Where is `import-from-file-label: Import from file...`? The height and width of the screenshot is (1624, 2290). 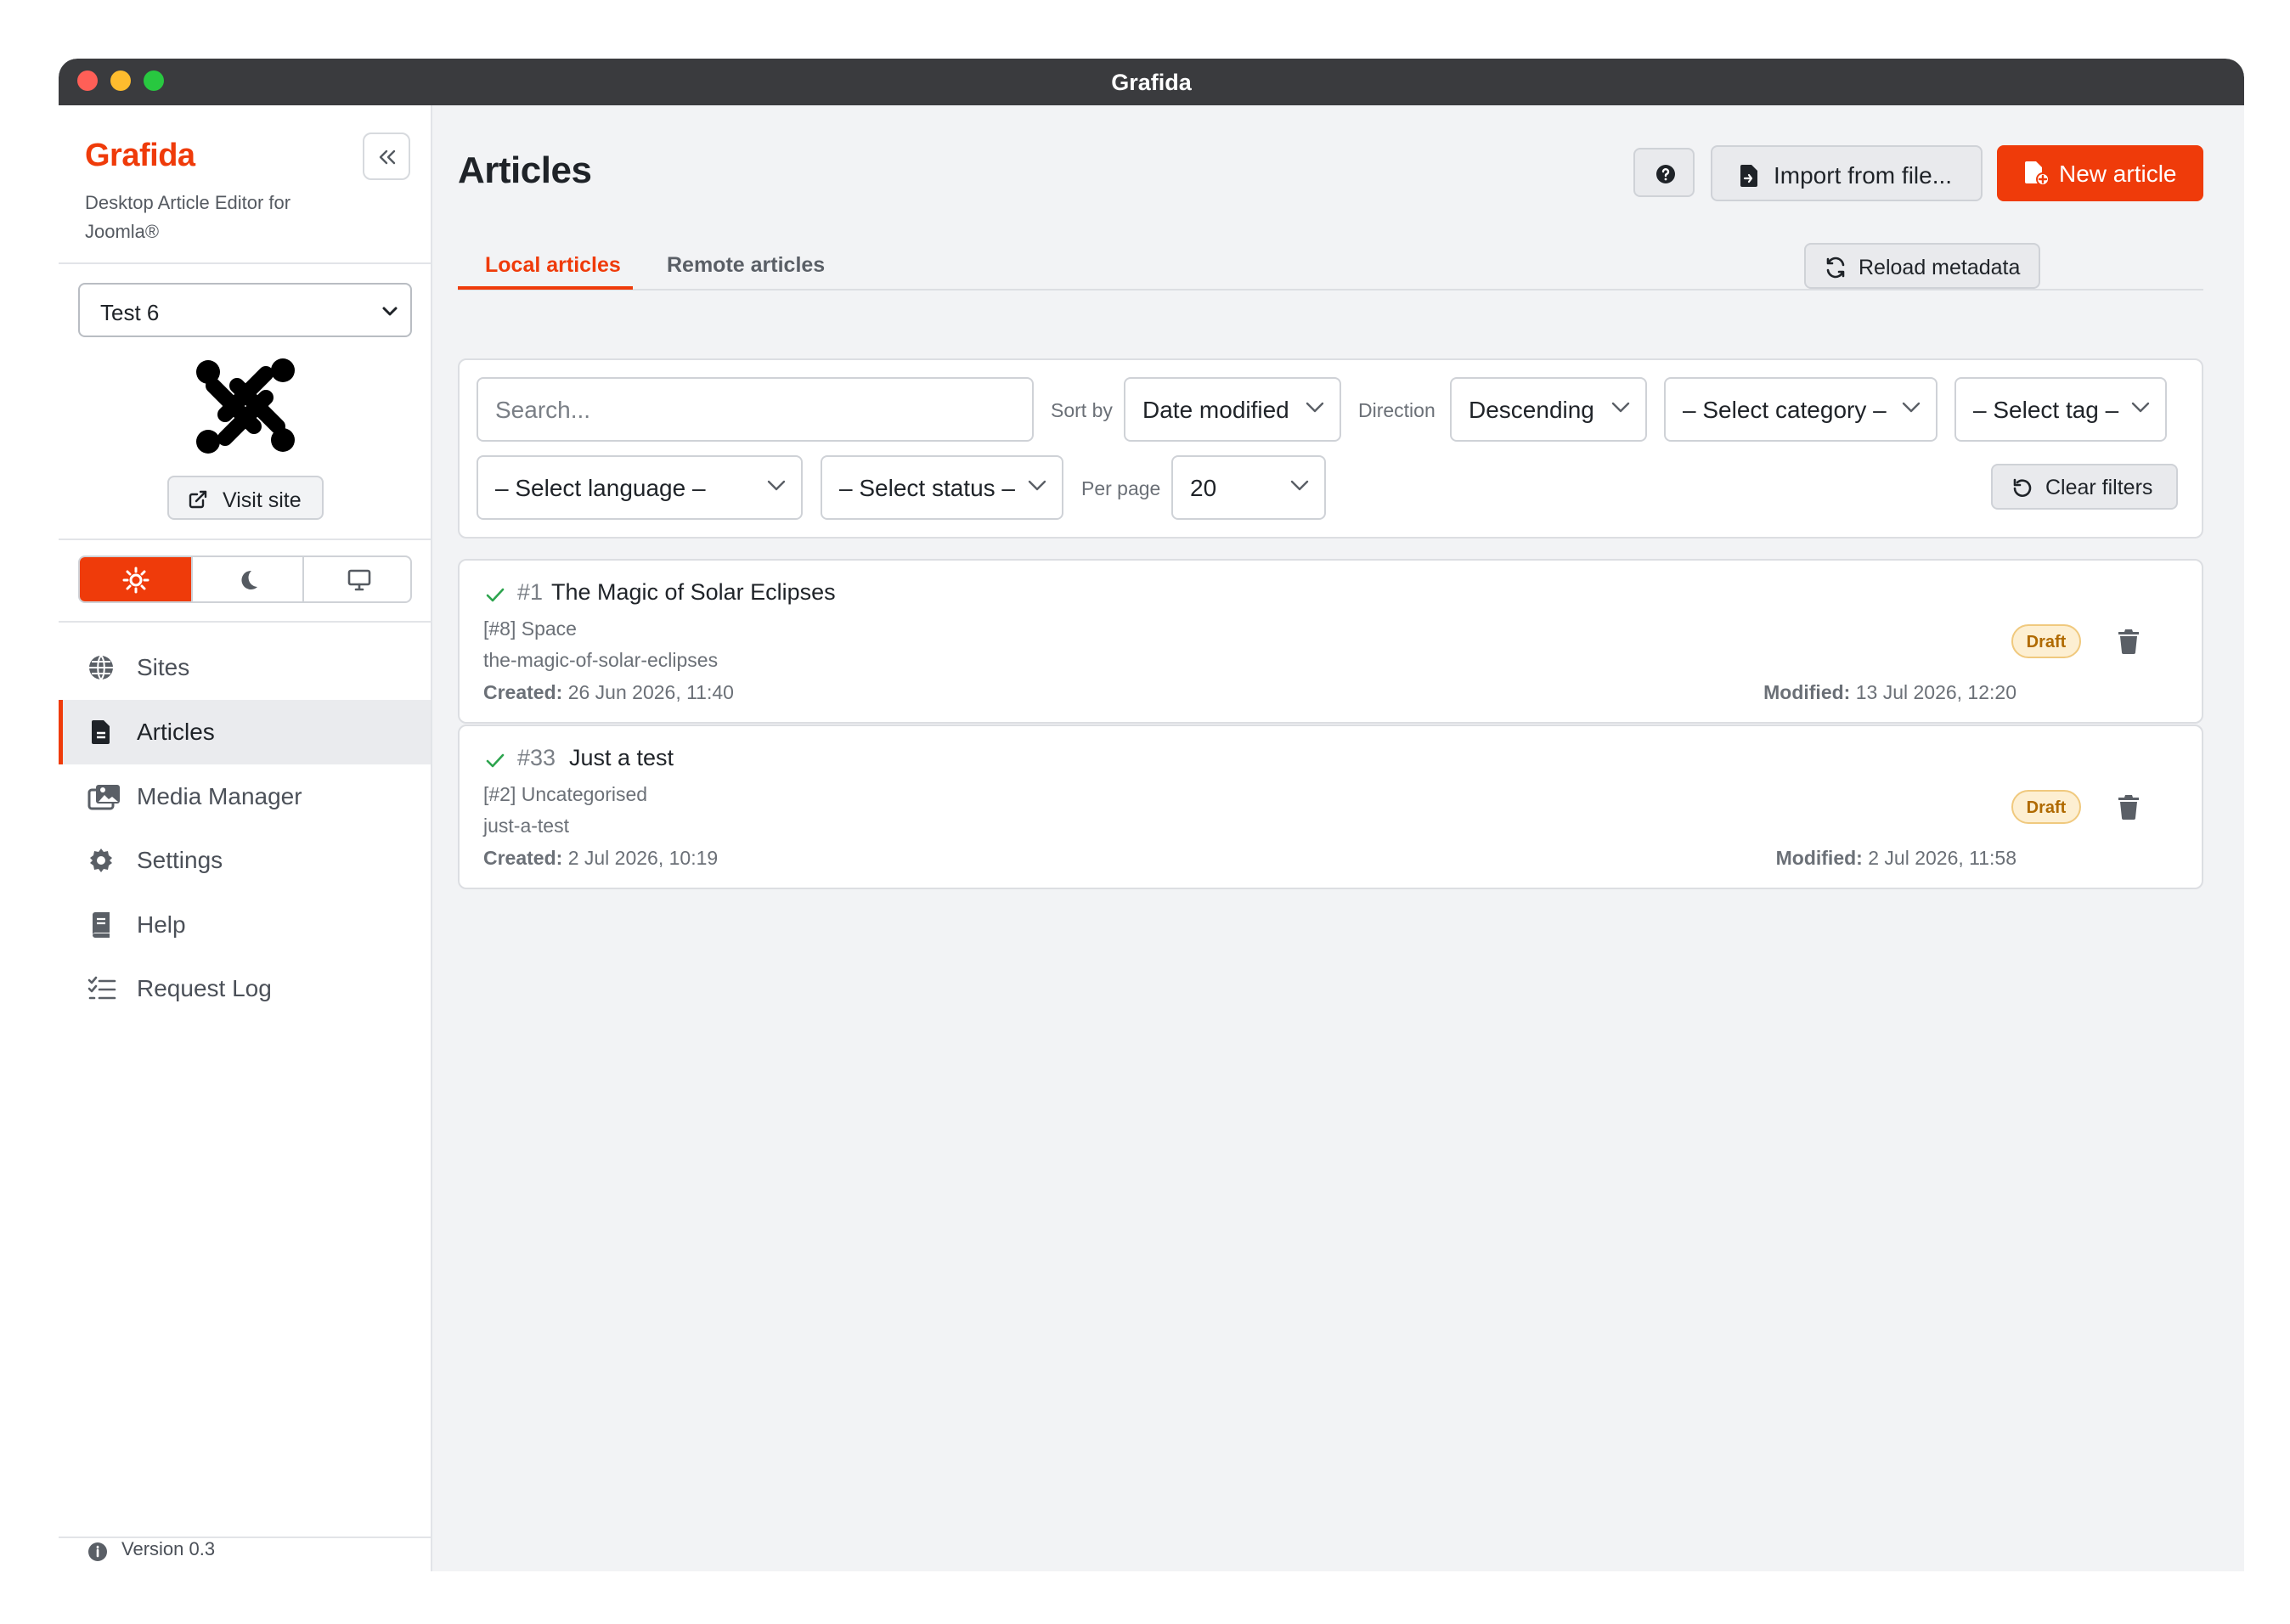
import-from-file-label: Import from file... is located at coordinates (1864, 175).